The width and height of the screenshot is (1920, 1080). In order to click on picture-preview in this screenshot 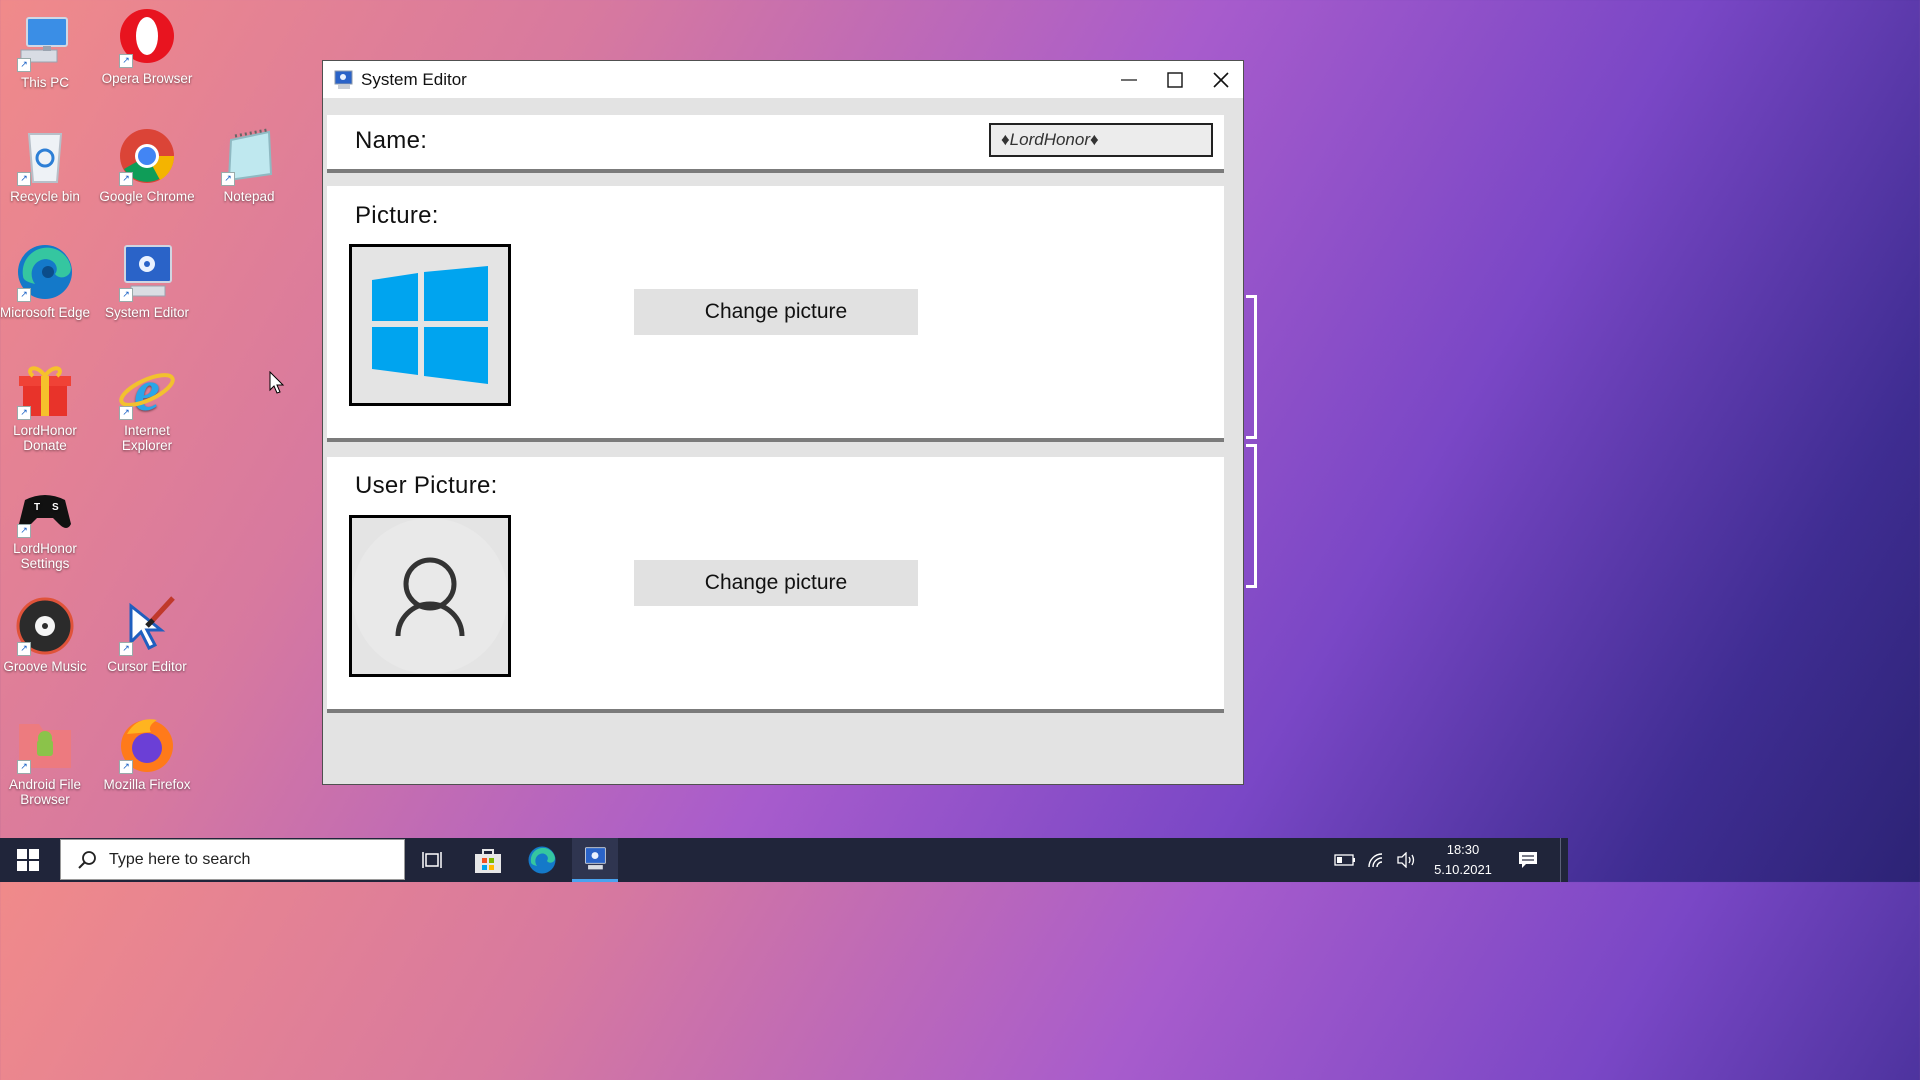, I will do `click(430, 325)`.